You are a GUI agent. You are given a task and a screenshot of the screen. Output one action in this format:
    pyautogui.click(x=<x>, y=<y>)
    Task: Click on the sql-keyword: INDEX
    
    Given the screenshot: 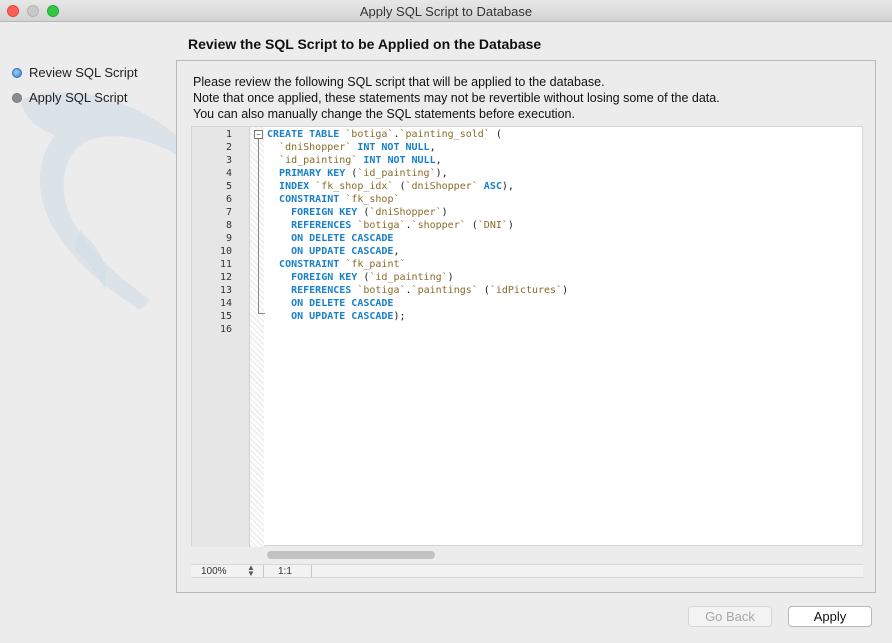 What is the action you would take?
    pyautogui.click(x=294, y=186)
    